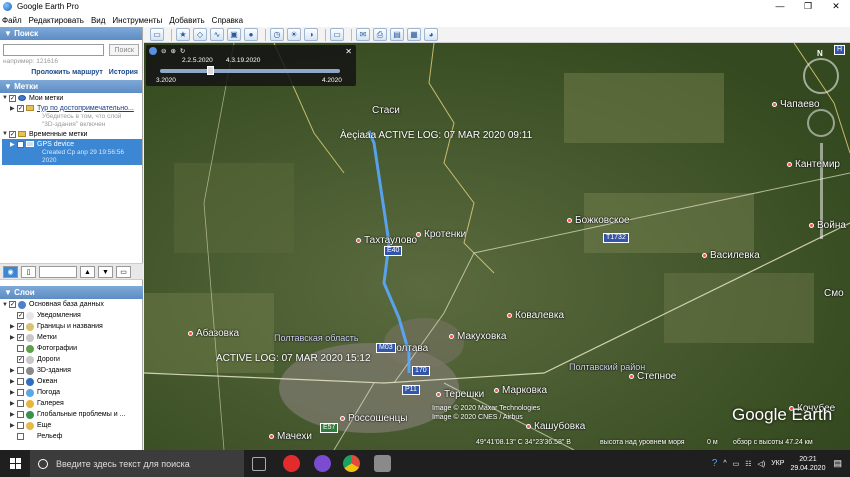 Image resolution: width=850 pixels, height=477 pixels. Describe the element at coordinates (72, 304) in the screenshot. I see `layer-item: ▼ ✓ Основная база данных` at that location.